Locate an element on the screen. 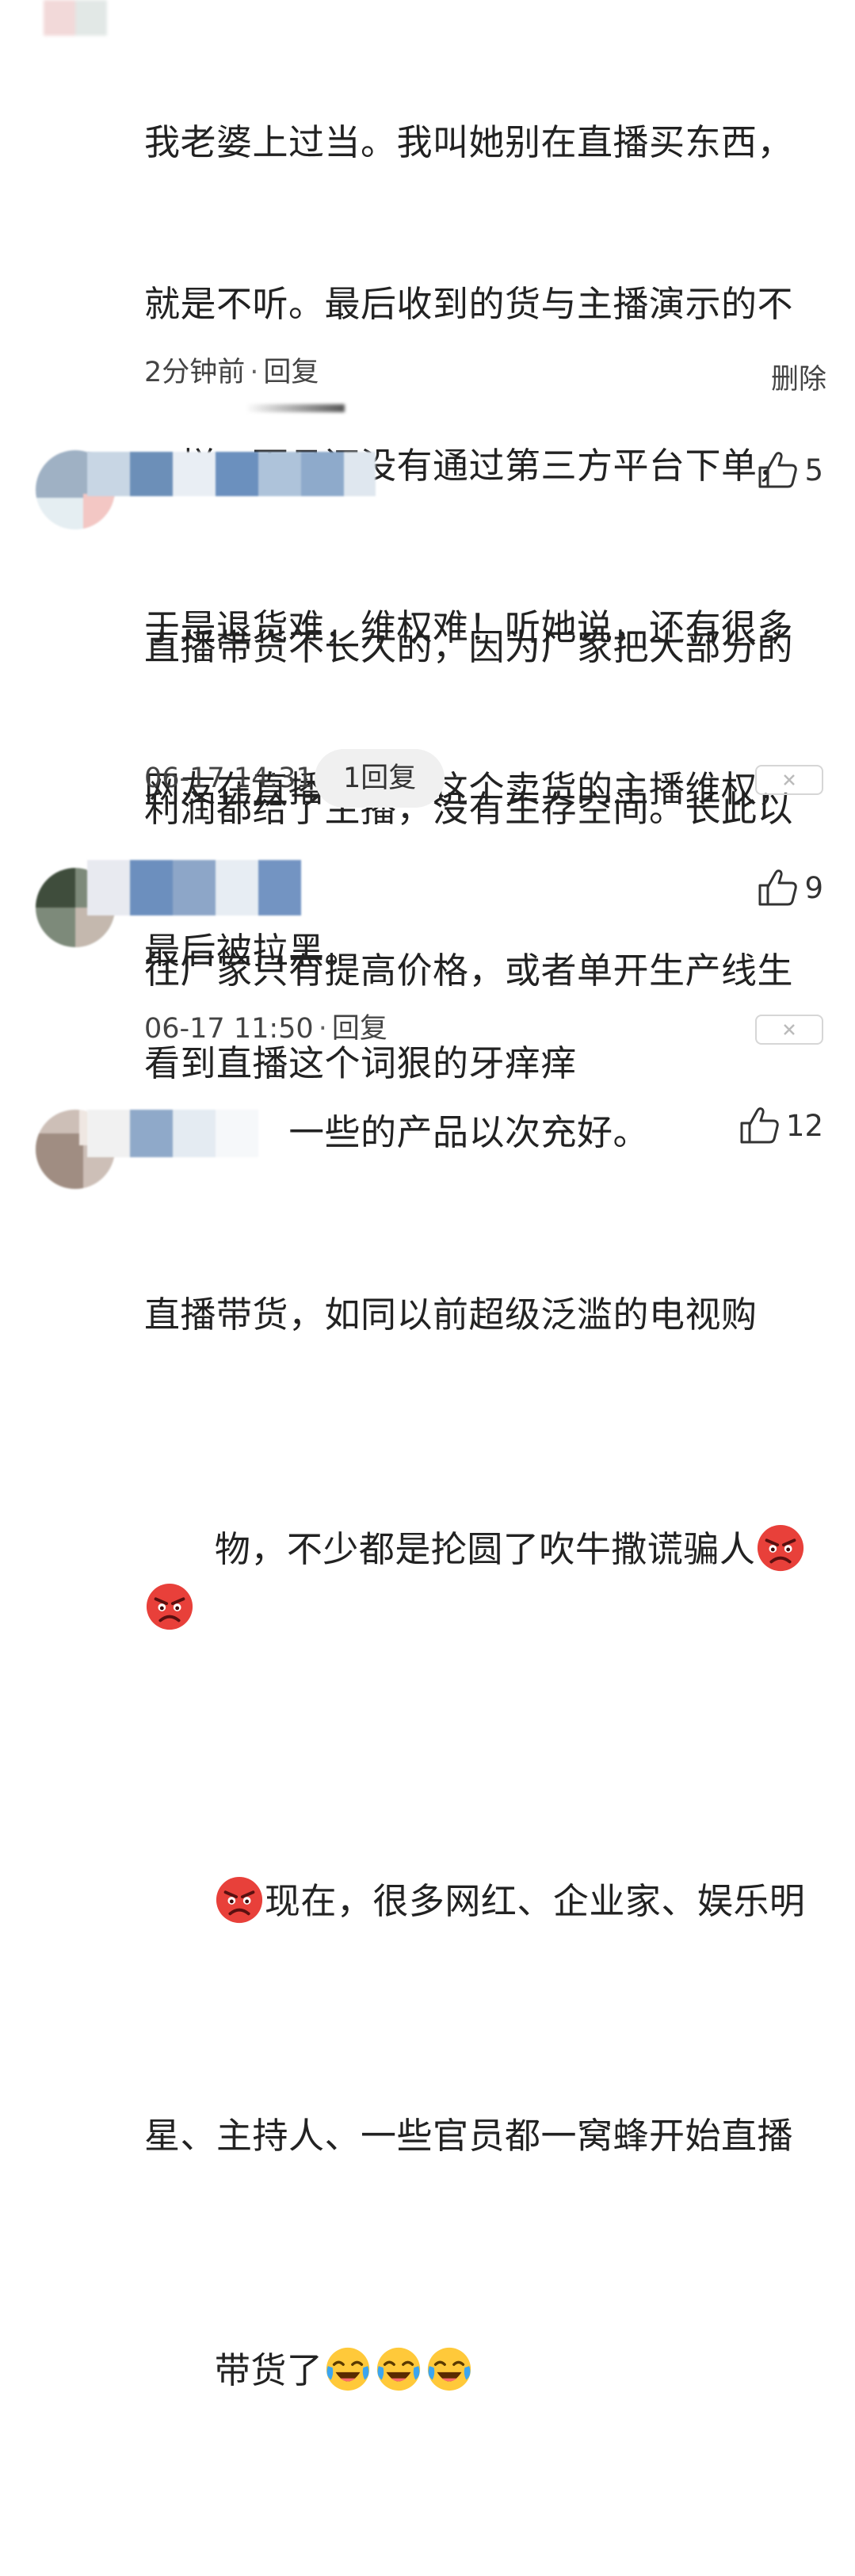  like-button: 5 is located at coordinates (790, 470).